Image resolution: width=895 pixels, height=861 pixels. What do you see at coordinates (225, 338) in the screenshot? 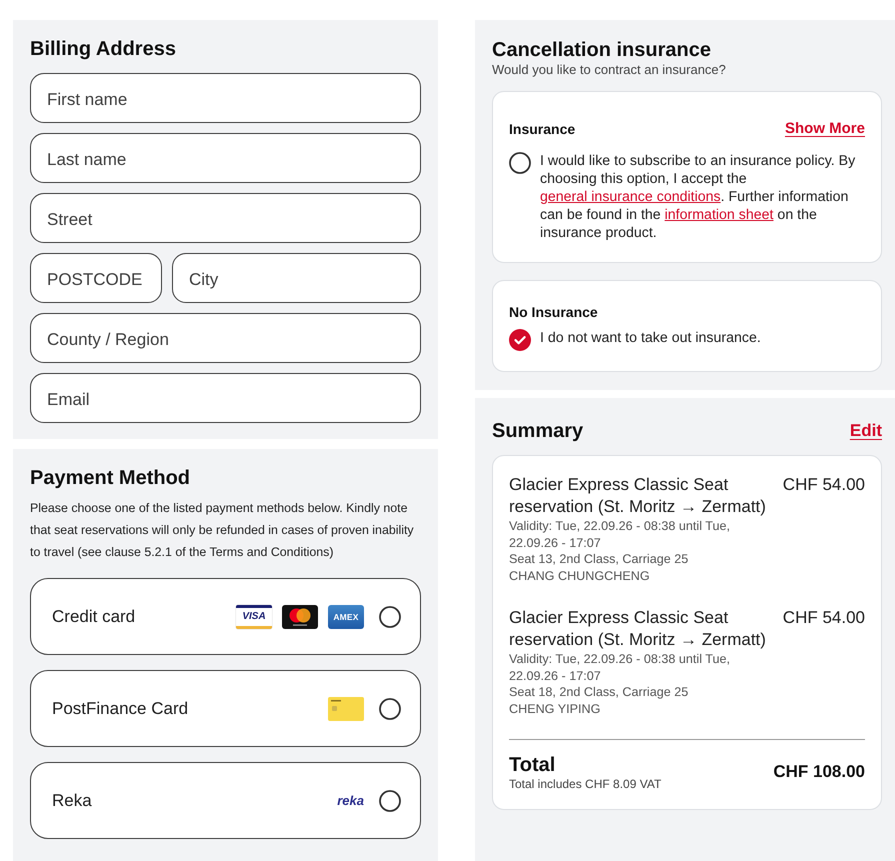
I see `input-field: County / Region` at bounding box center [225, 338].